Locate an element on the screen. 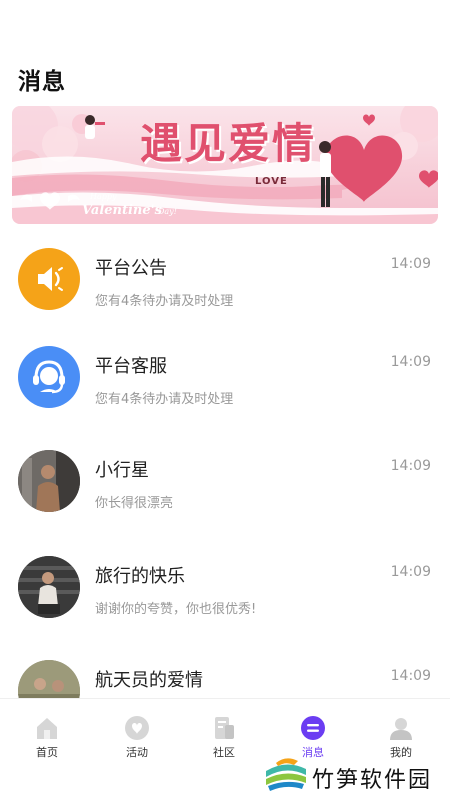 The width and height of the screenshot is (450, 800). promo-banner: 遇见爱情 LOVE Happy Valentine's Day! is located at coordinates (225, 165).